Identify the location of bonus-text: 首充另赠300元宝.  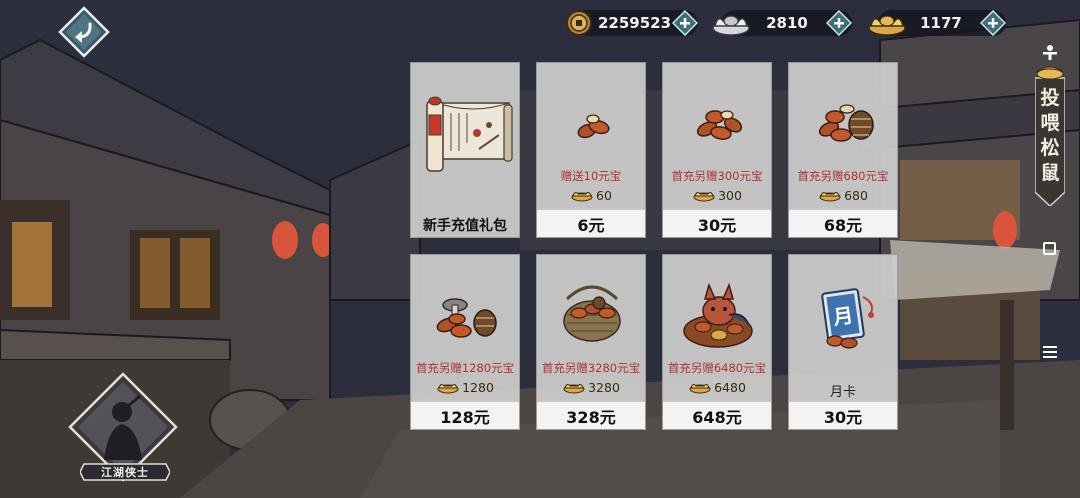
(717, 176).